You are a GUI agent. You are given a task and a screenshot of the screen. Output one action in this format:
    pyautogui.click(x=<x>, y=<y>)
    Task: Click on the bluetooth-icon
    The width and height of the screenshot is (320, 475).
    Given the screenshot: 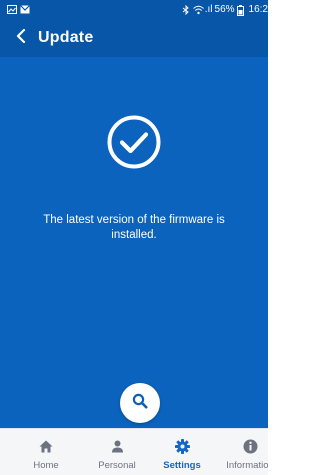 What is the action you would take?
    pyautogui.click(x=186, y=9)
    